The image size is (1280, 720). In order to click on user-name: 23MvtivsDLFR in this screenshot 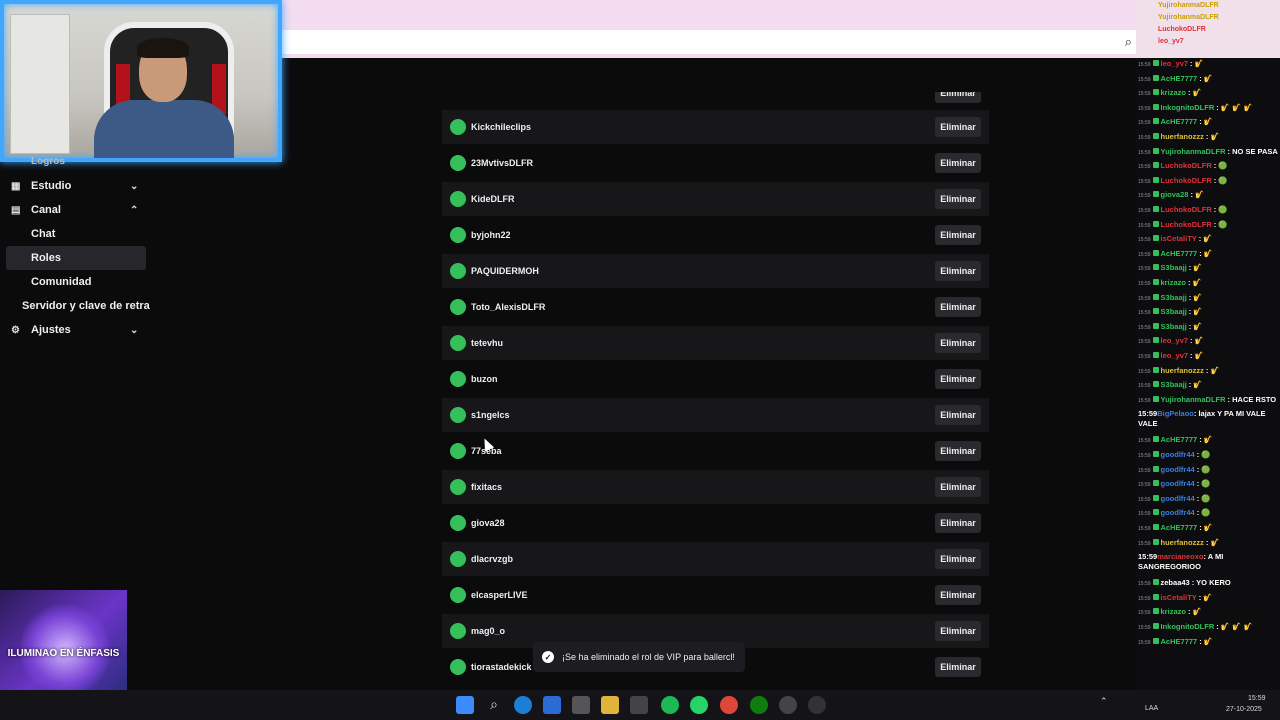, I will do `click(502, 163)`.